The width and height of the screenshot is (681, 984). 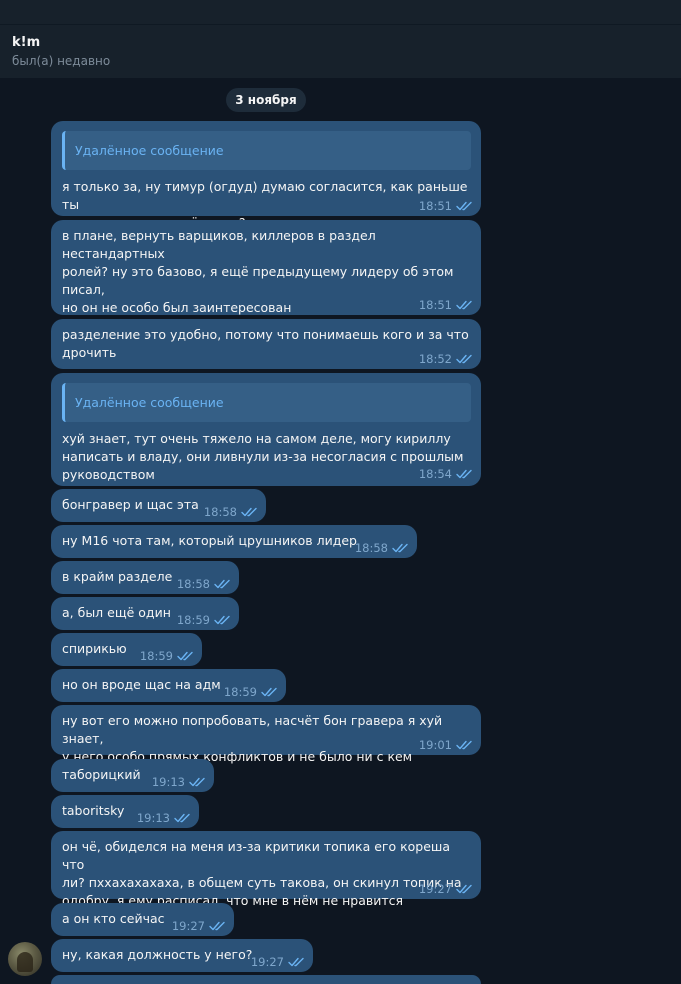 I want to click on message-time: 19:01, so click(x=435, y=745).